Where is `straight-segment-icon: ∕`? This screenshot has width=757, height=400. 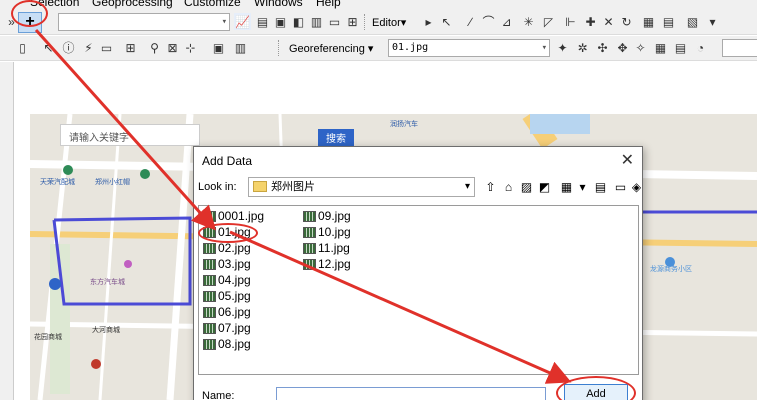
straight-segment-icon: ∕ is located at coordinates (470, 21).